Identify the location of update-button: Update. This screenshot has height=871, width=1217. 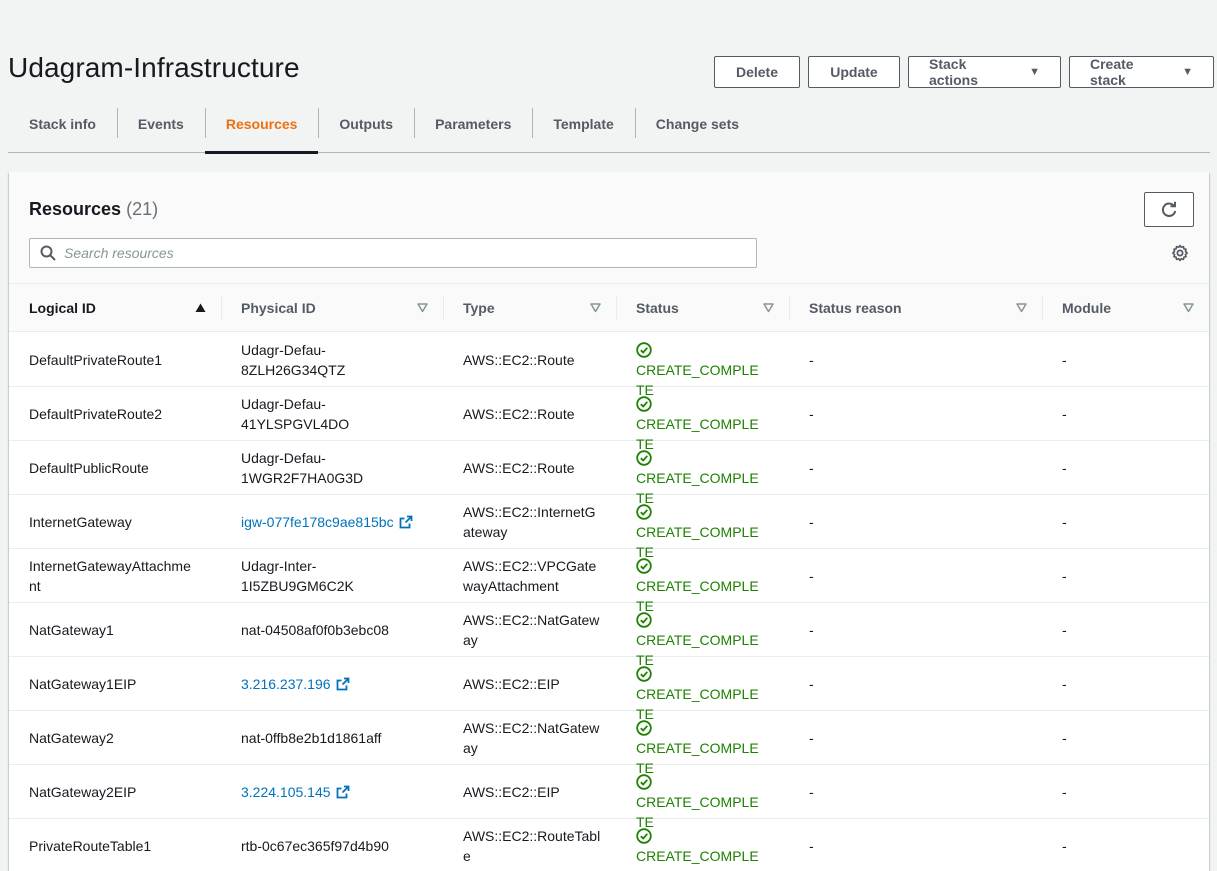
(854, 72).